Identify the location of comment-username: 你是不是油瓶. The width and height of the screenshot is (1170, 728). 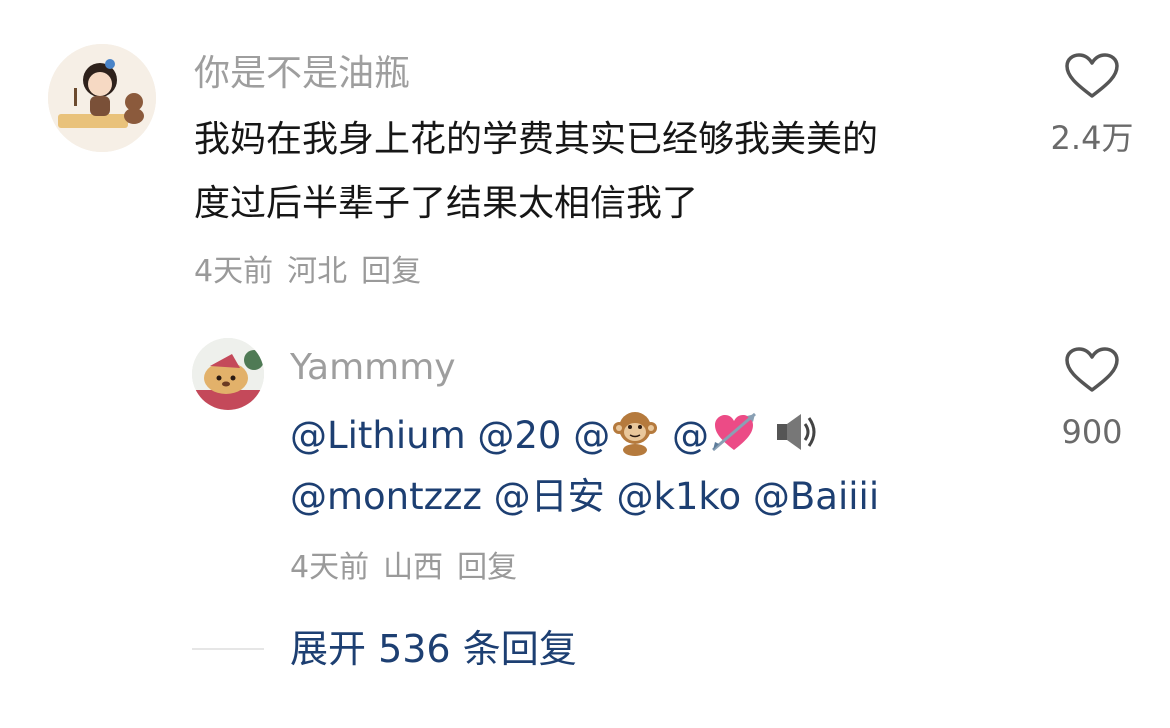
(302, 74).